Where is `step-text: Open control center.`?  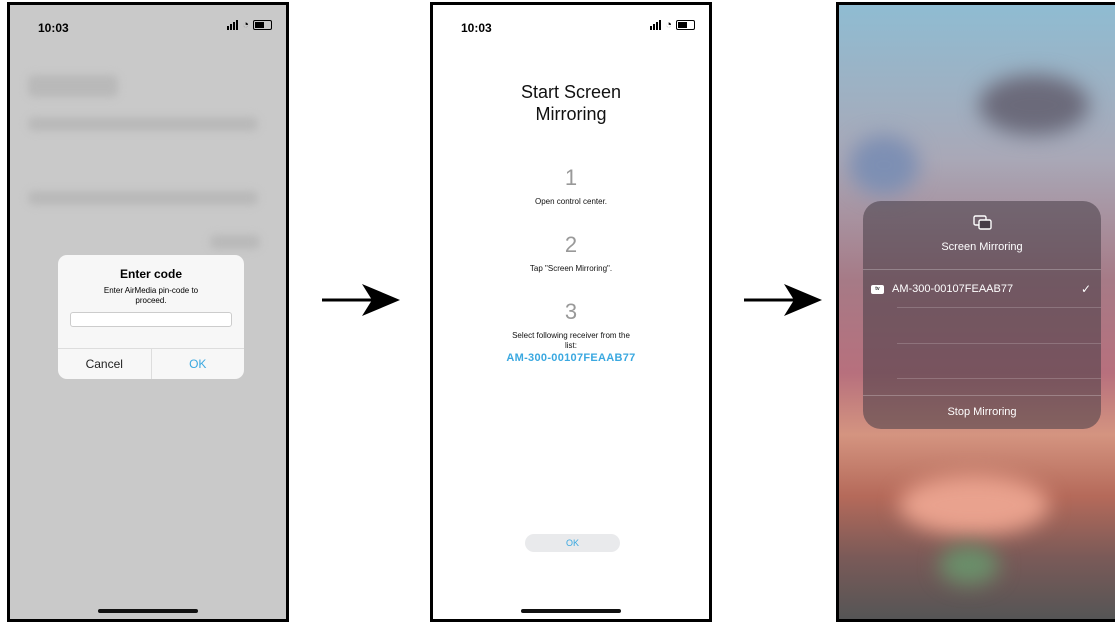
step-text: Open control center. is located at coordinates (571, 201).